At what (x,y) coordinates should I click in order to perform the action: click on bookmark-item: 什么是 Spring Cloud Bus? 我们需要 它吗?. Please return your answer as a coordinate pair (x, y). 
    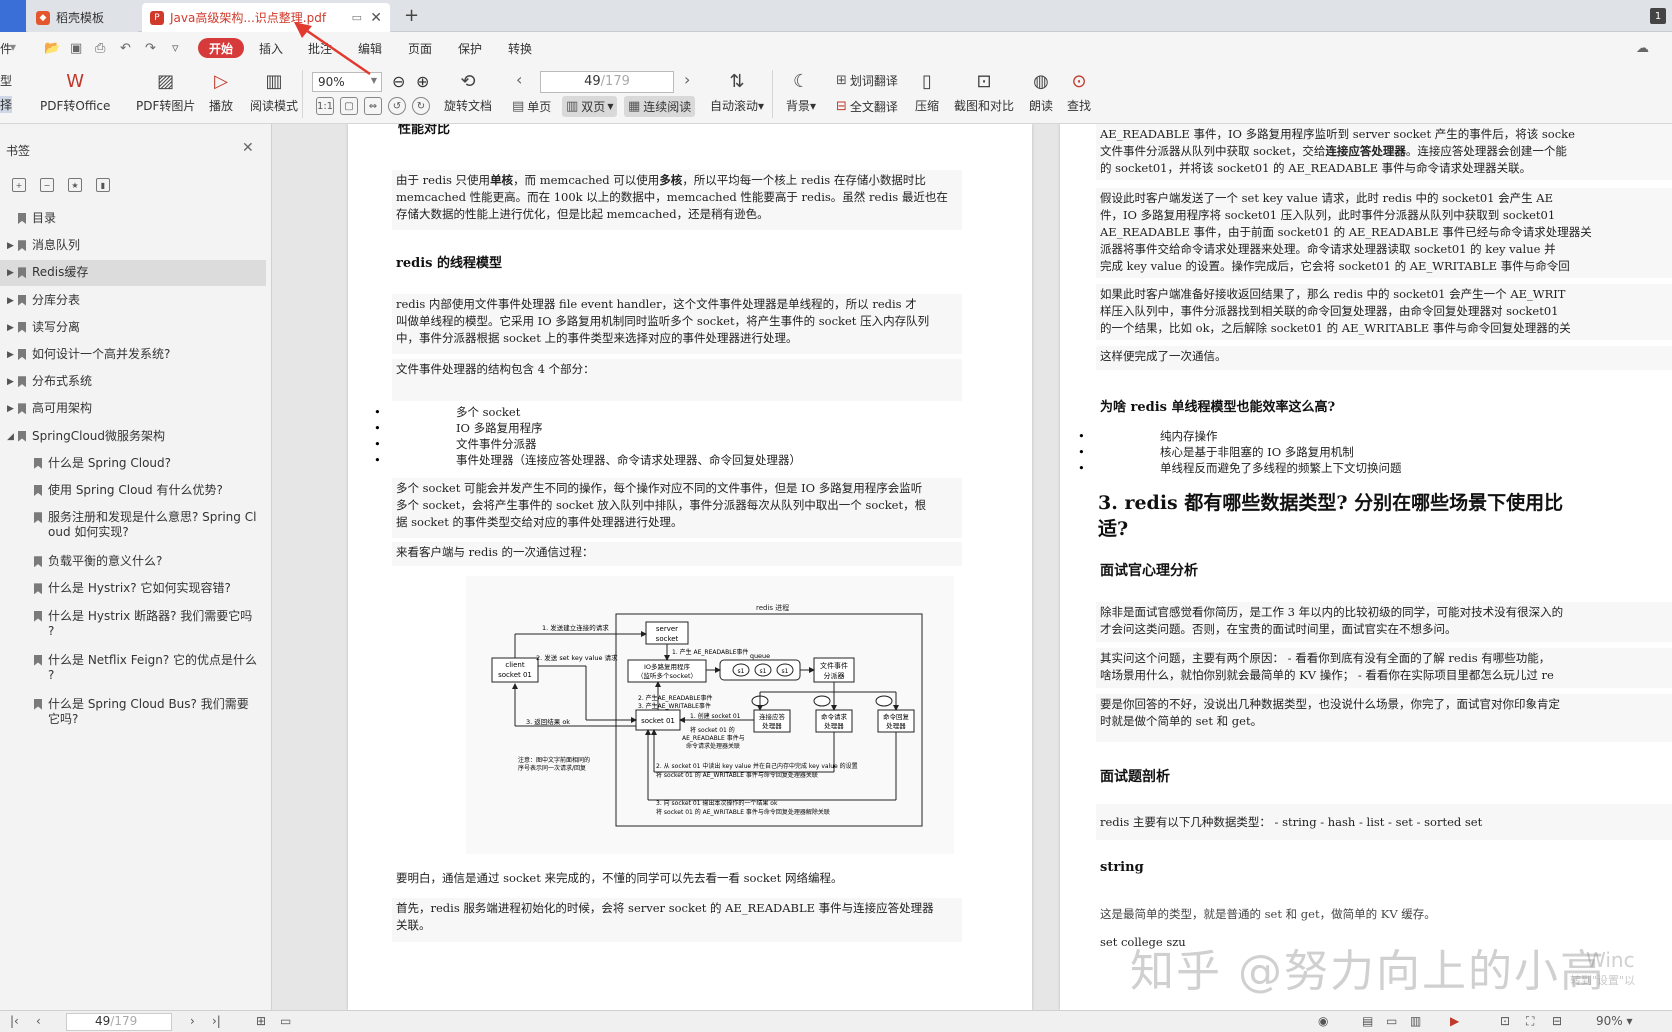
    Looking at the image, I should click on (133, 709).